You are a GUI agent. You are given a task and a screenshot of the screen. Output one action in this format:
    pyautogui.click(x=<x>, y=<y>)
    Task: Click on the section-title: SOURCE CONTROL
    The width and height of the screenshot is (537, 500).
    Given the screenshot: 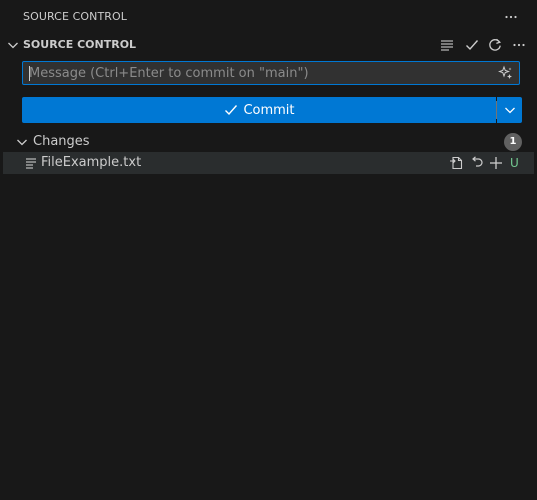 What is the action you would take?
    pyautogui.click(x=80, y=44)
    